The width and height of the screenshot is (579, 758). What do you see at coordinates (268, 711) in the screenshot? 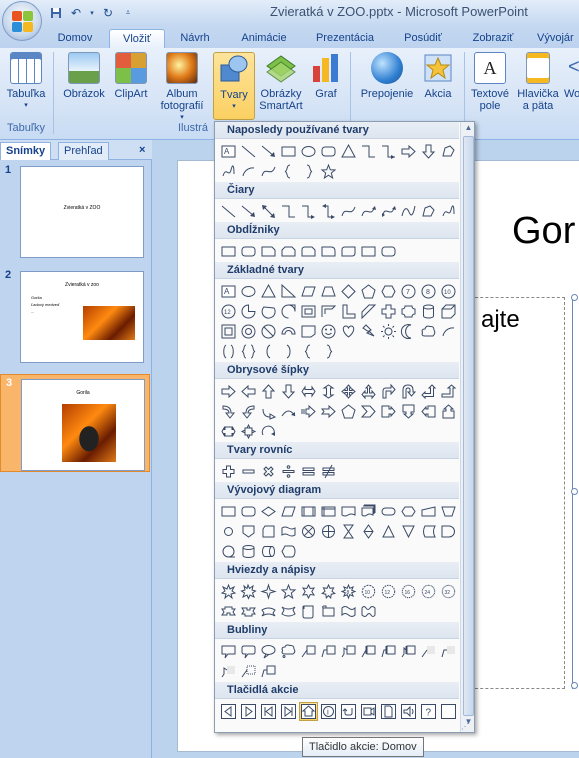
I see `shape-begin-icon` at bounding box center [268, 711].